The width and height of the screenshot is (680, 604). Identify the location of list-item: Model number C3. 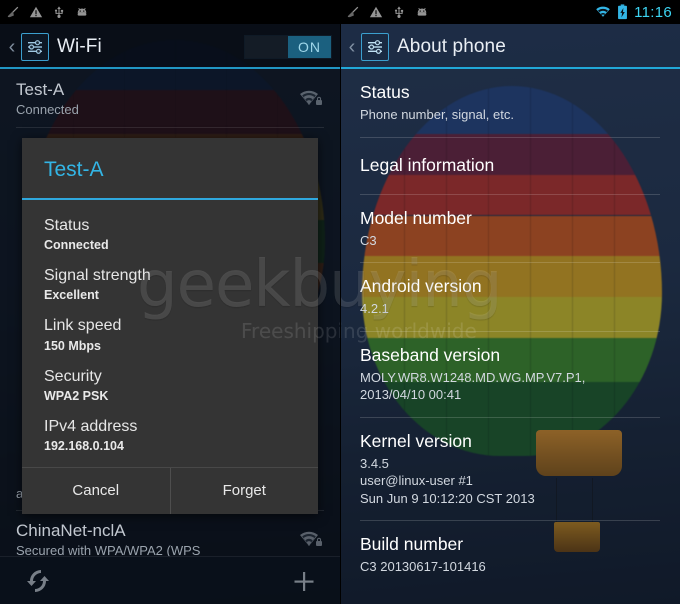
(510, 228).